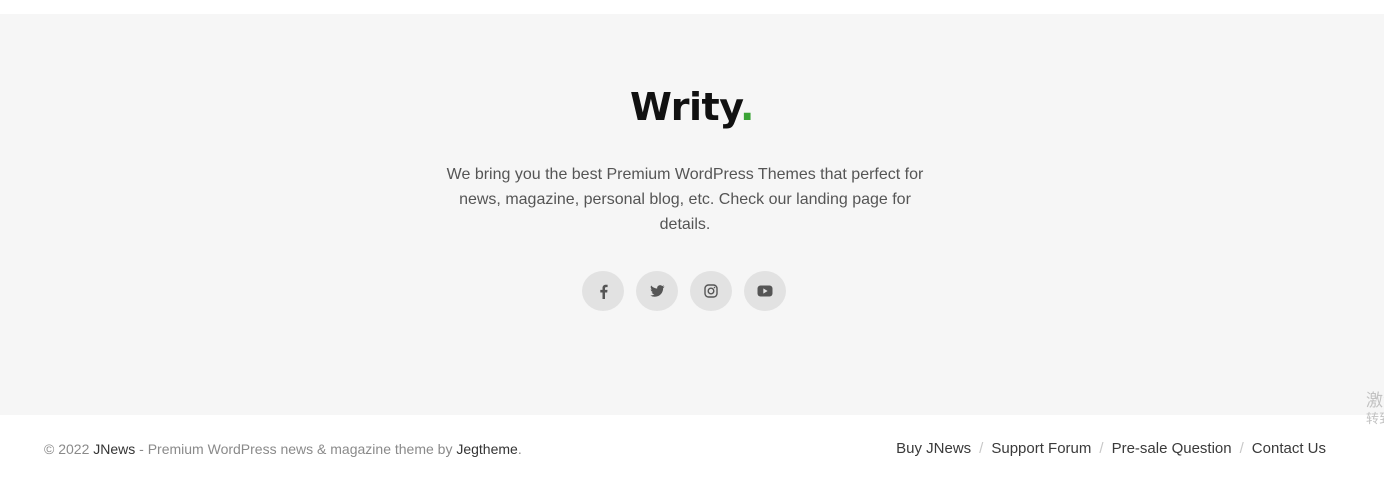 Image resolution: width=1384 pixels, height=484 pixels. I want to click on facebook-icon, so click(603, 291).